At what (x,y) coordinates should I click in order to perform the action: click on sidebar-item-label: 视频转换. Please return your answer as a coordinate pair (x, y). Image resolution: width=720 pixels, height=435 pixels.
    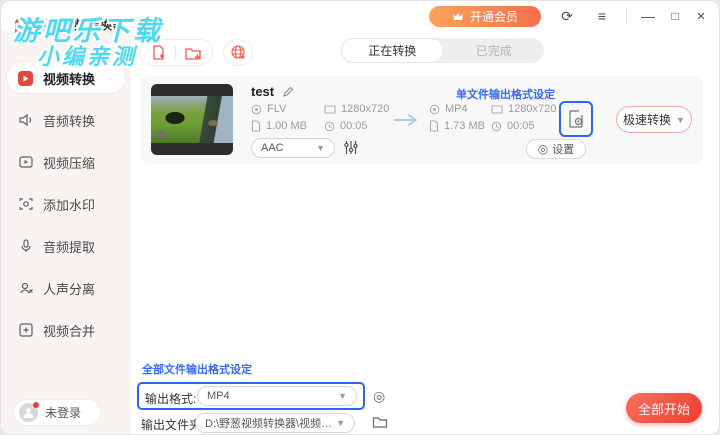
    Looking at the image, I should click on (69, 79).